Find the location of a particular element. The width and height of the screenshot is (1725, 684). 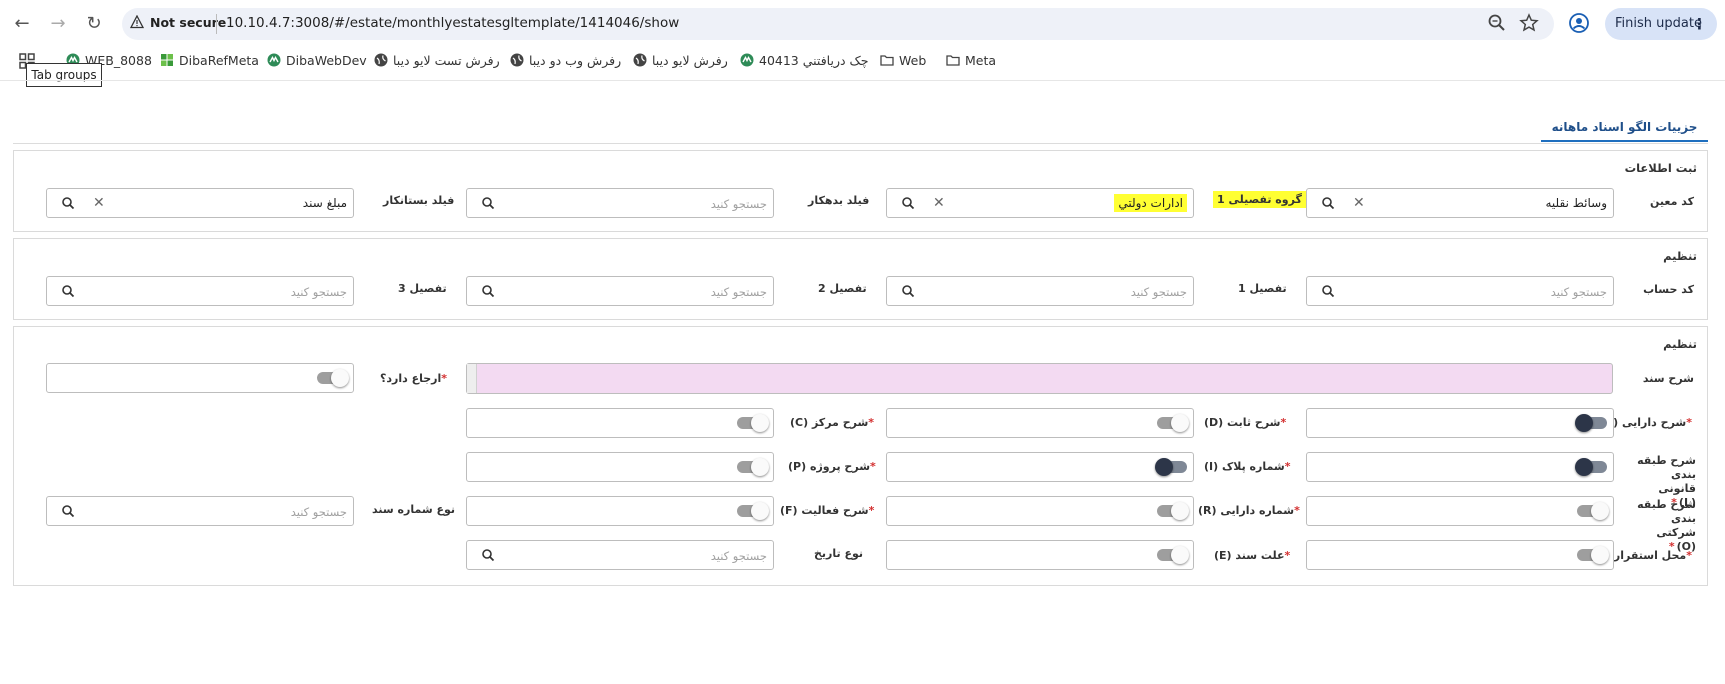

tab-estate-template-details: جزییات الگو اسناد ماهانه اموال is located at coordinates (1624, 138).